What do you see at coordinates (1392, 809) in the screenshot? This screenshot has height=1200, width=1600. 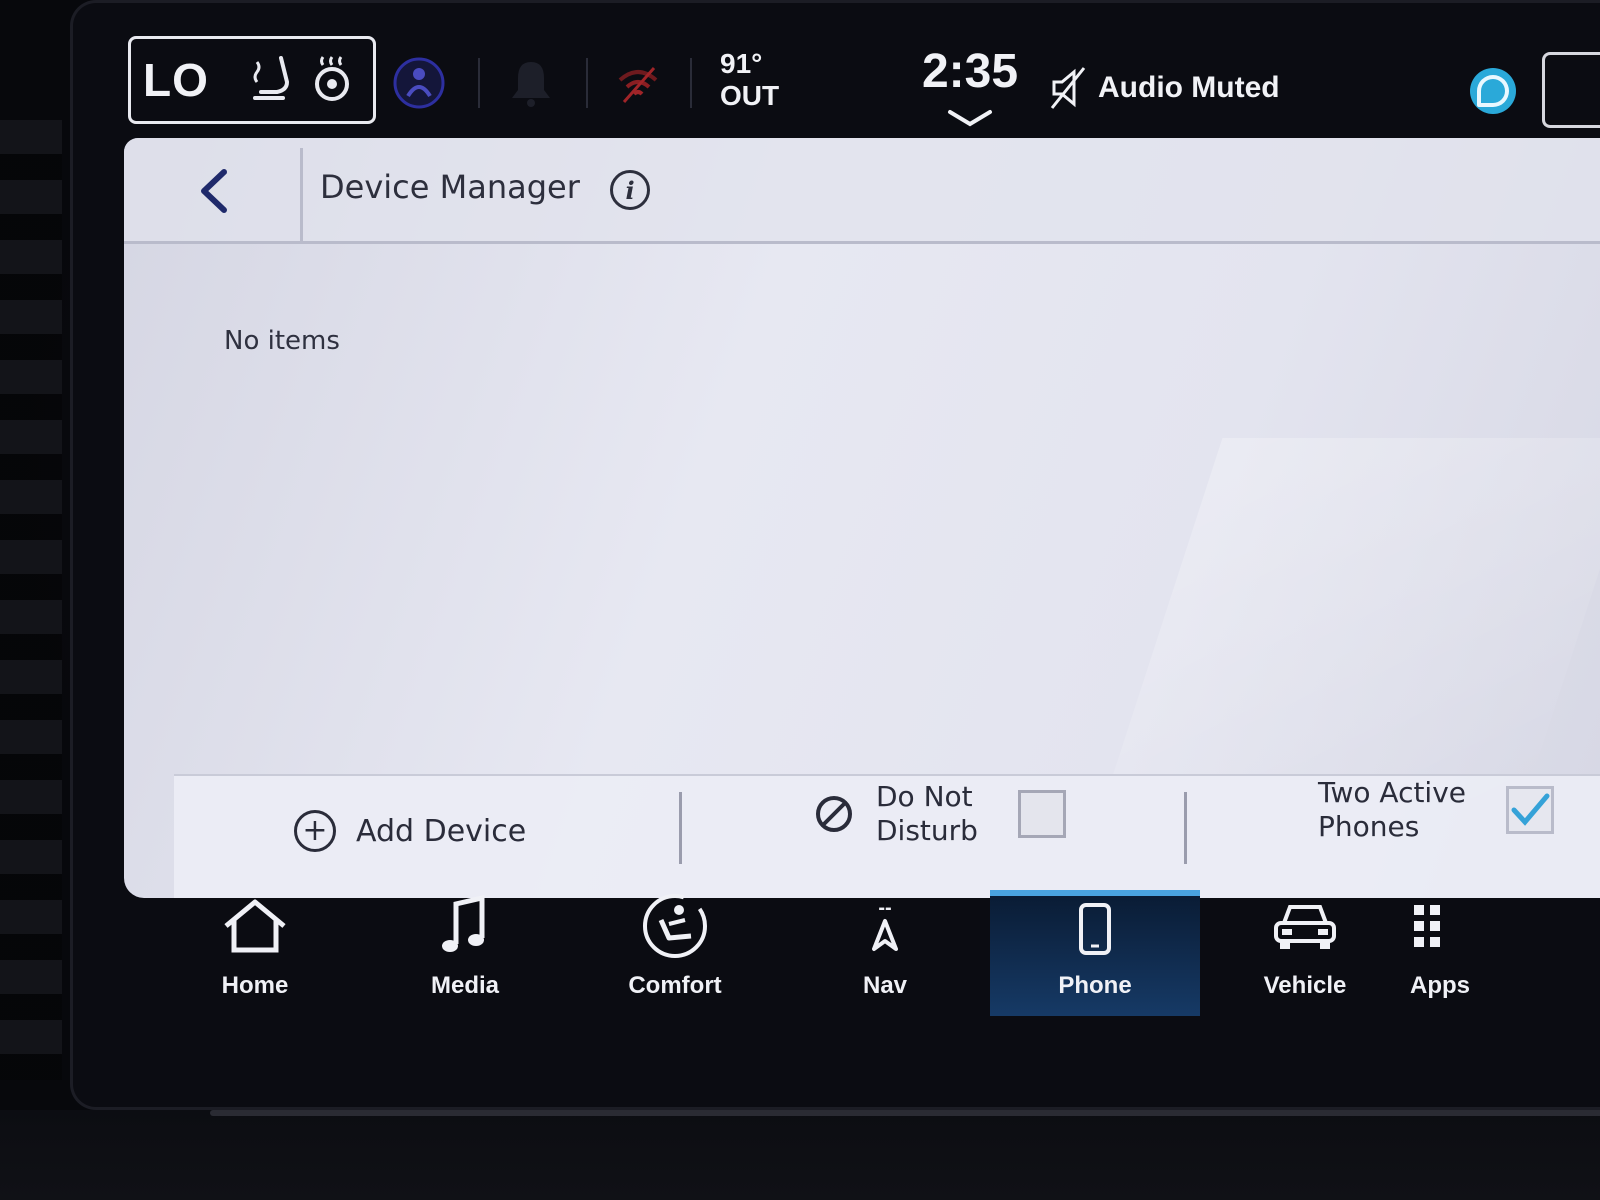 I see `two-active-phones-label: Two Active Phones` at bounding box center [1392, 809].